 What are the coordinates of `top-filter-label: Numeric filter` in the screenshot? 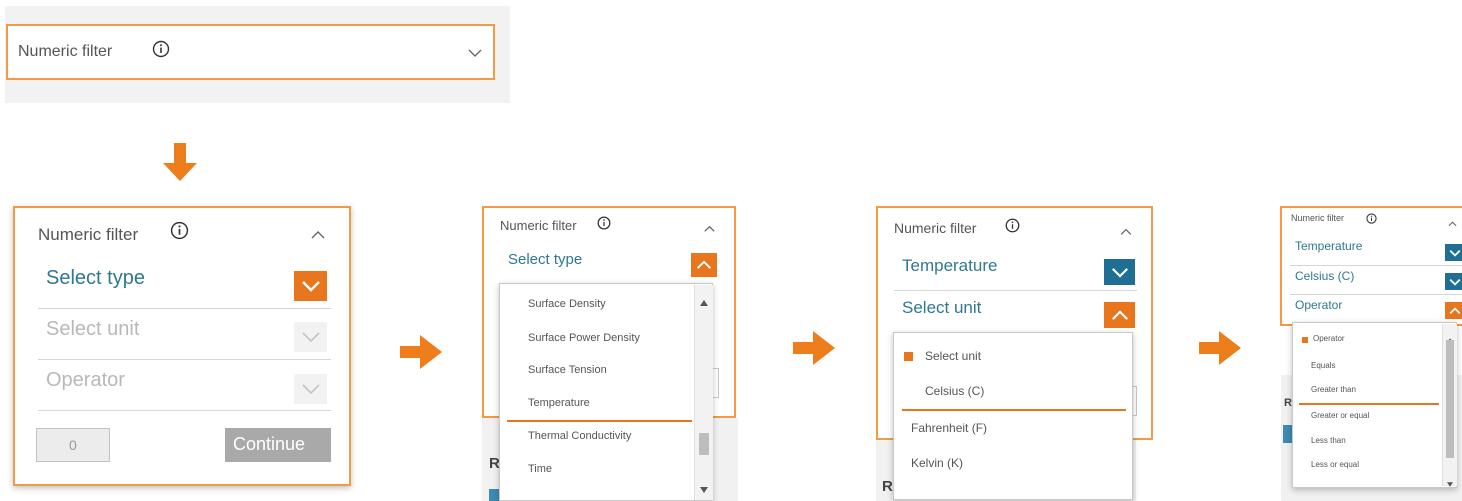 It's located at (65, 51).